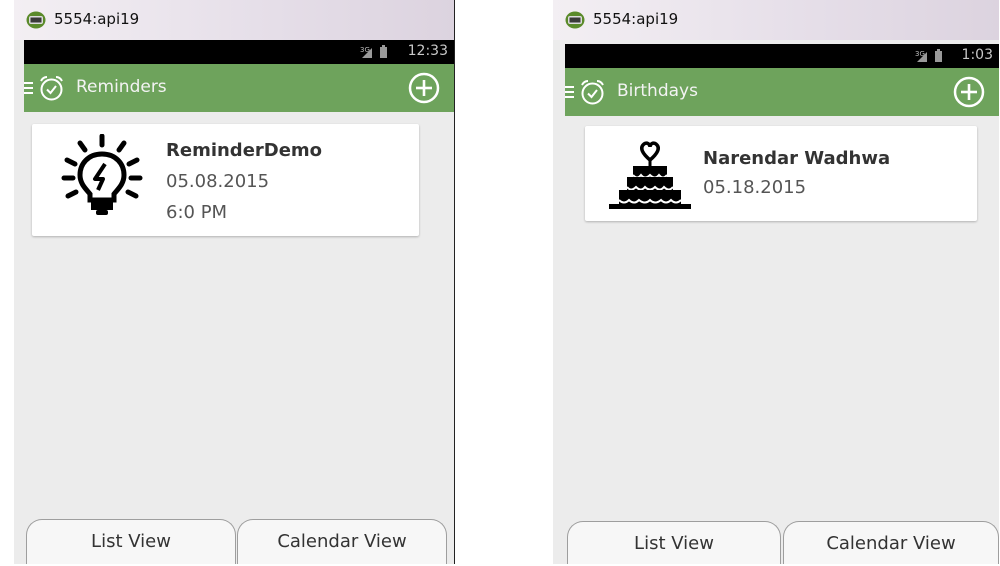 The width and height of the screenshot is (1000, 566). Describe the element at coordinates (977, 55) in the screenshot. I see `status-time: 1:03` at that location.